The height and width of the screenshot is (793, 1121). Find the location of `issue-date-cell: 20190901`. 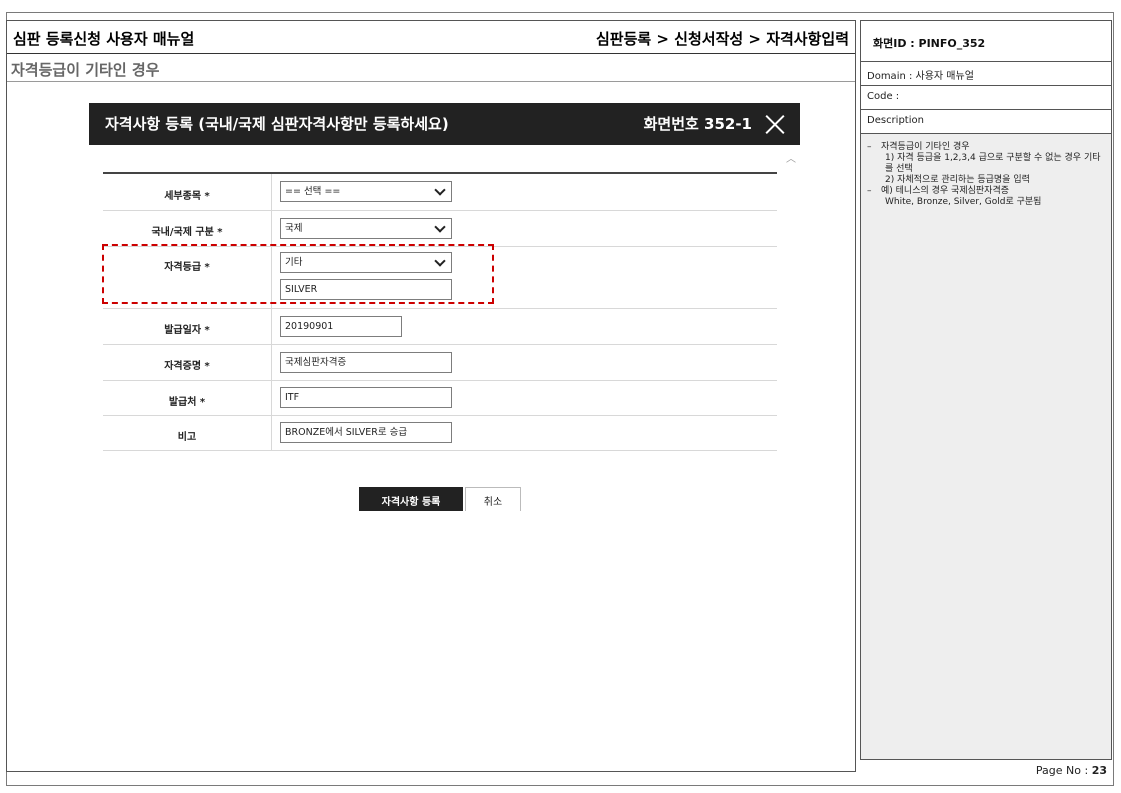

issue-date-cell: 20190901 is located at coordinates (524, 326).